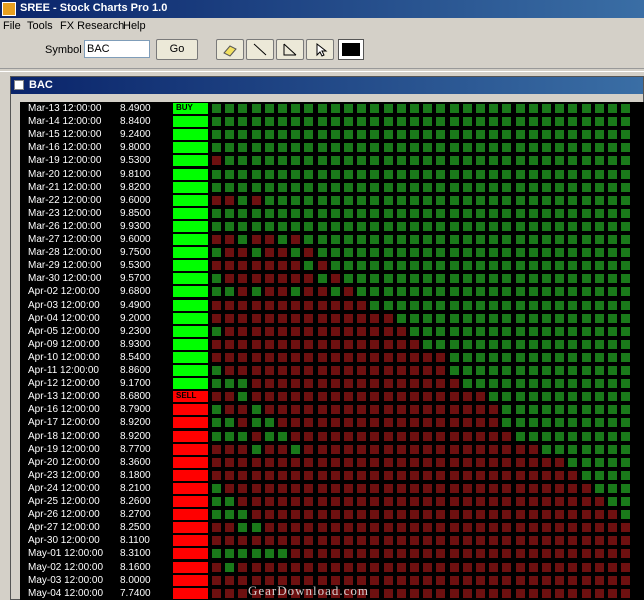 The width and height of the screenshot is (644, 600). What do you see at coordinates (135, 239) in the screenshot?
I see `row-price: 9.6000` at bounding box center [135, 239].